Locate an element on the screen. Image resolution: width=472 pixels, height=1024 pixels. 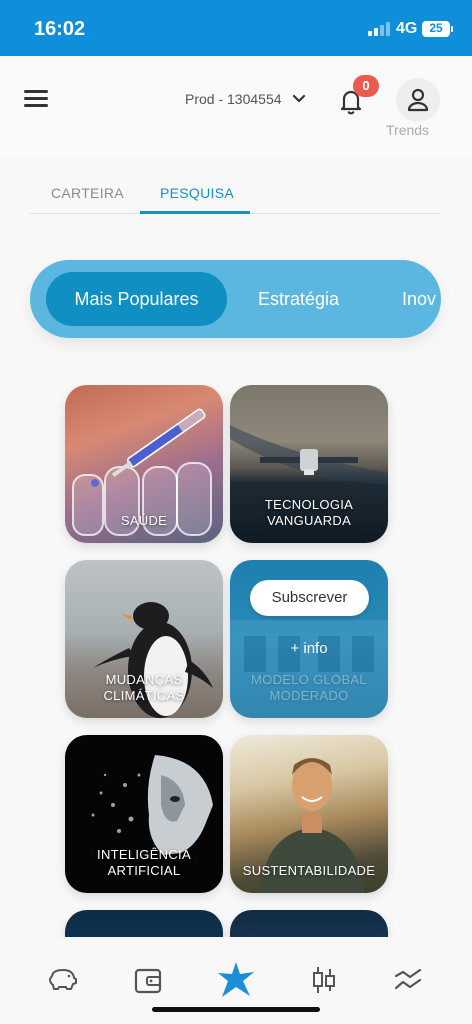
account-selector: Prod - 1304554 is located at coordinates (245, 99).